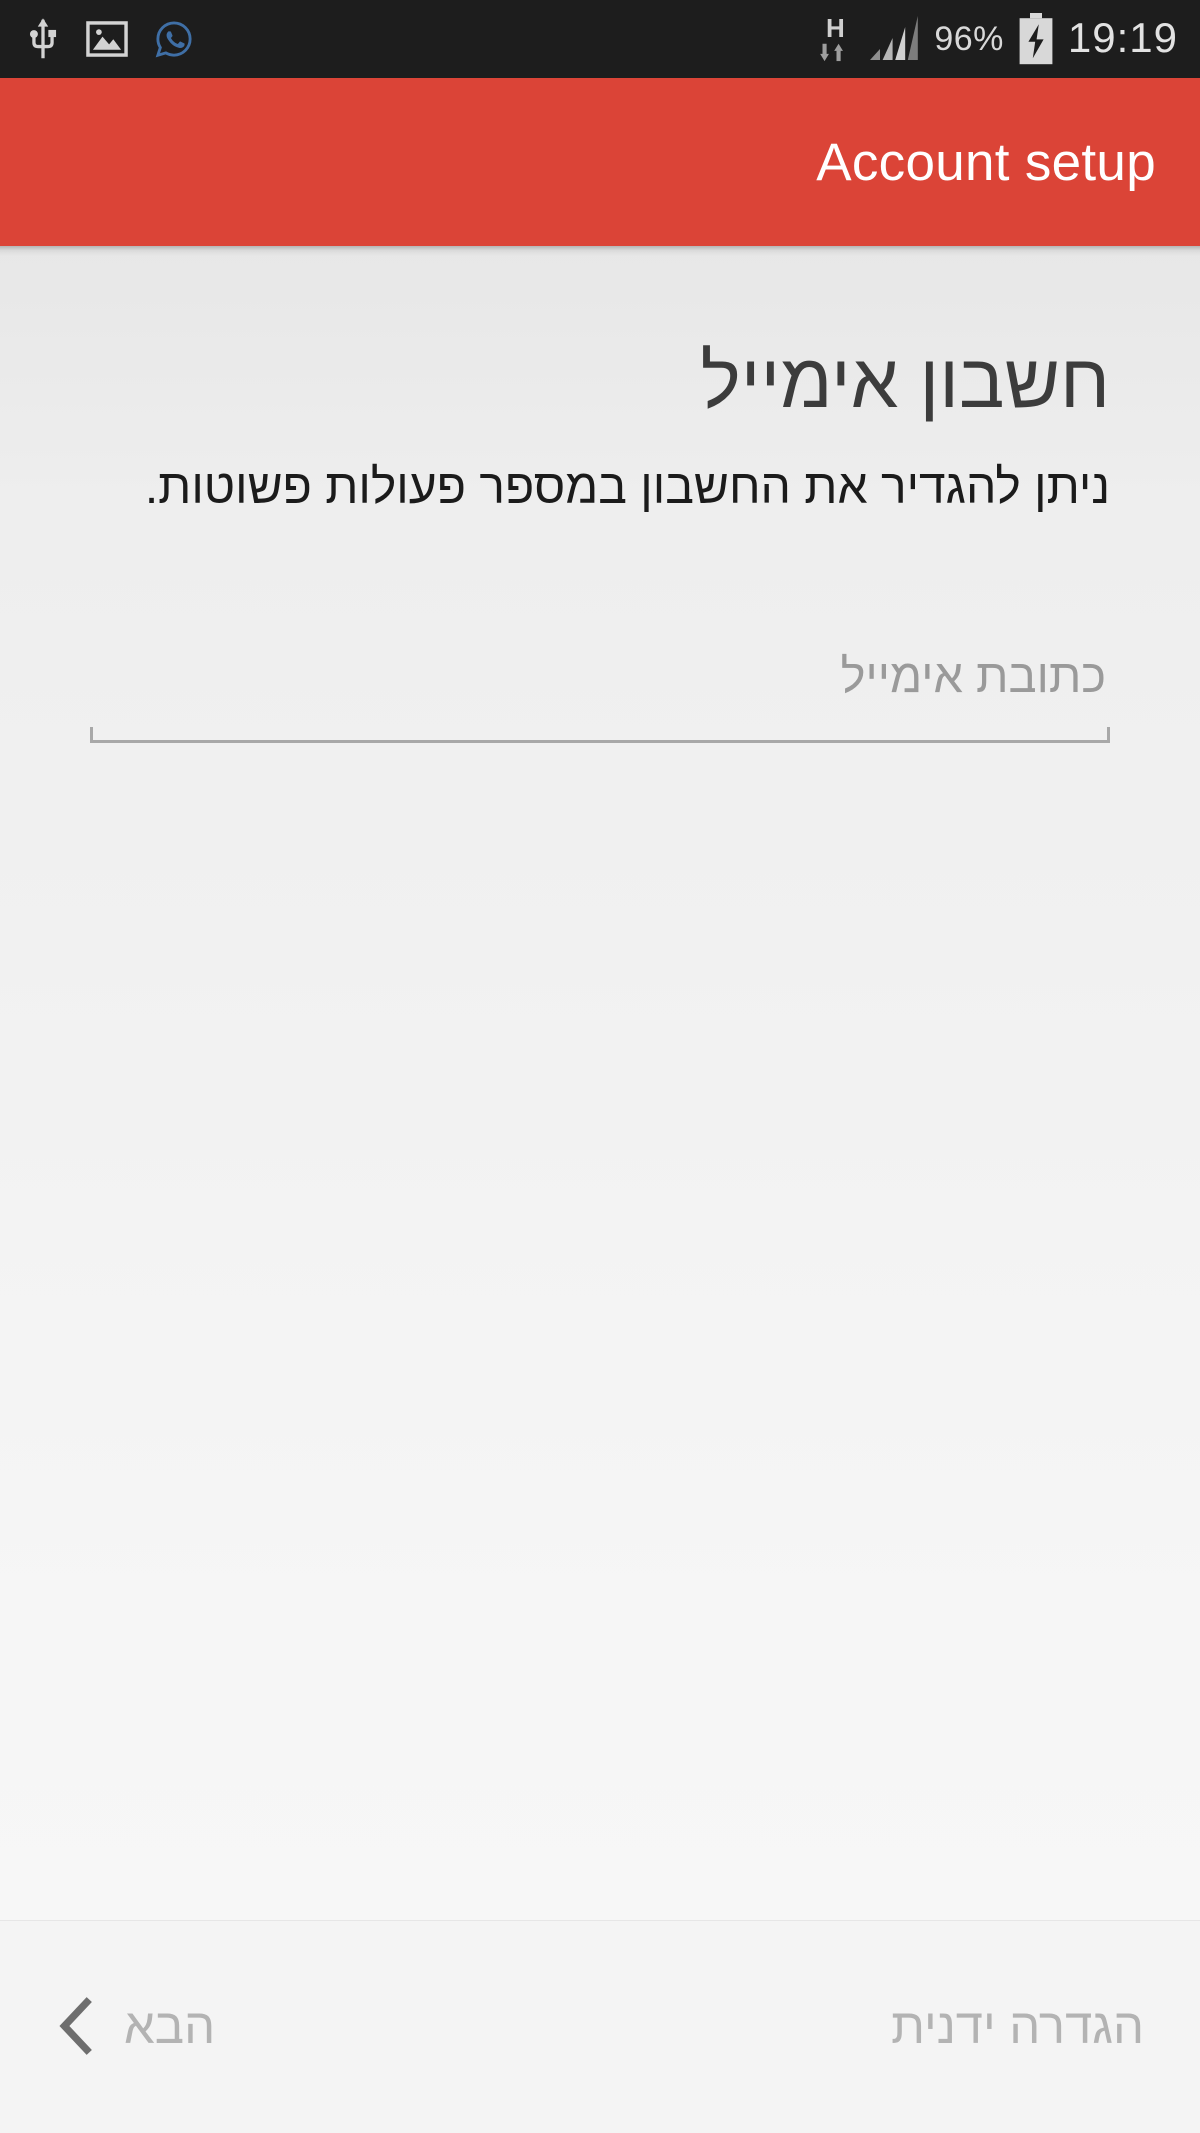 The image size is (1200, 2133). I want to click on usb-icon, so click(43, 39).